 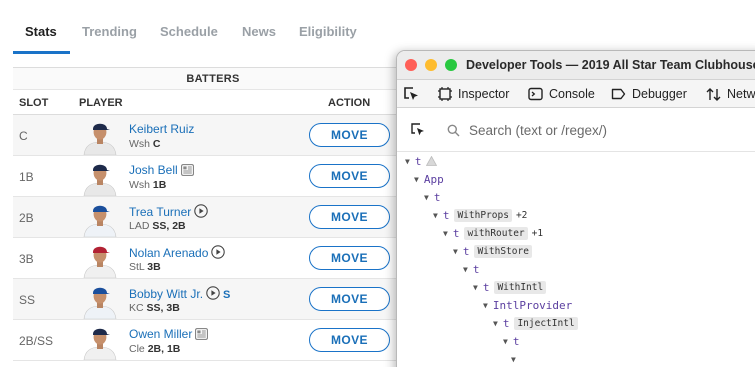 What do you see at coordinates (609, 130) in the screenshot?
I see `search-input` at bounding box center [609, 130].